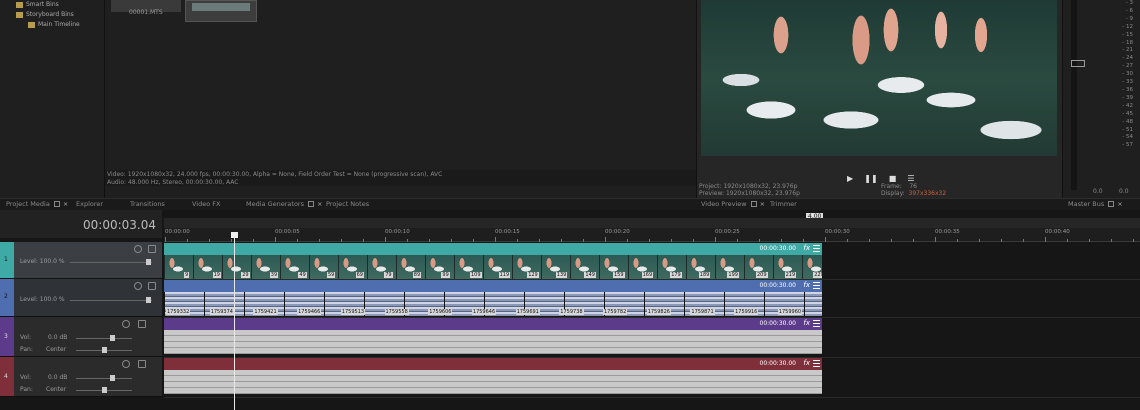 This screenshot has width=1140, height=410. Describe the element at coordinates (81, 337) in the screenshot. I see `track-header-audio-3: 3 Vol: 0.0 dB Pan: Center` at that location.